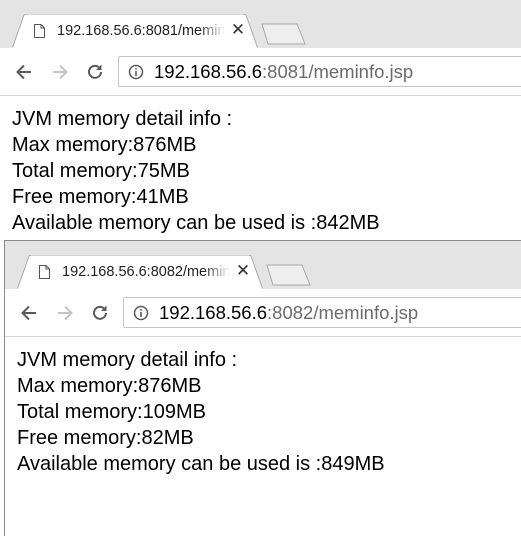 The image size is (521, 536). I want to click on toolbar: 192.168.56.6:8082/meminfo.jsp, so click(263, 313).